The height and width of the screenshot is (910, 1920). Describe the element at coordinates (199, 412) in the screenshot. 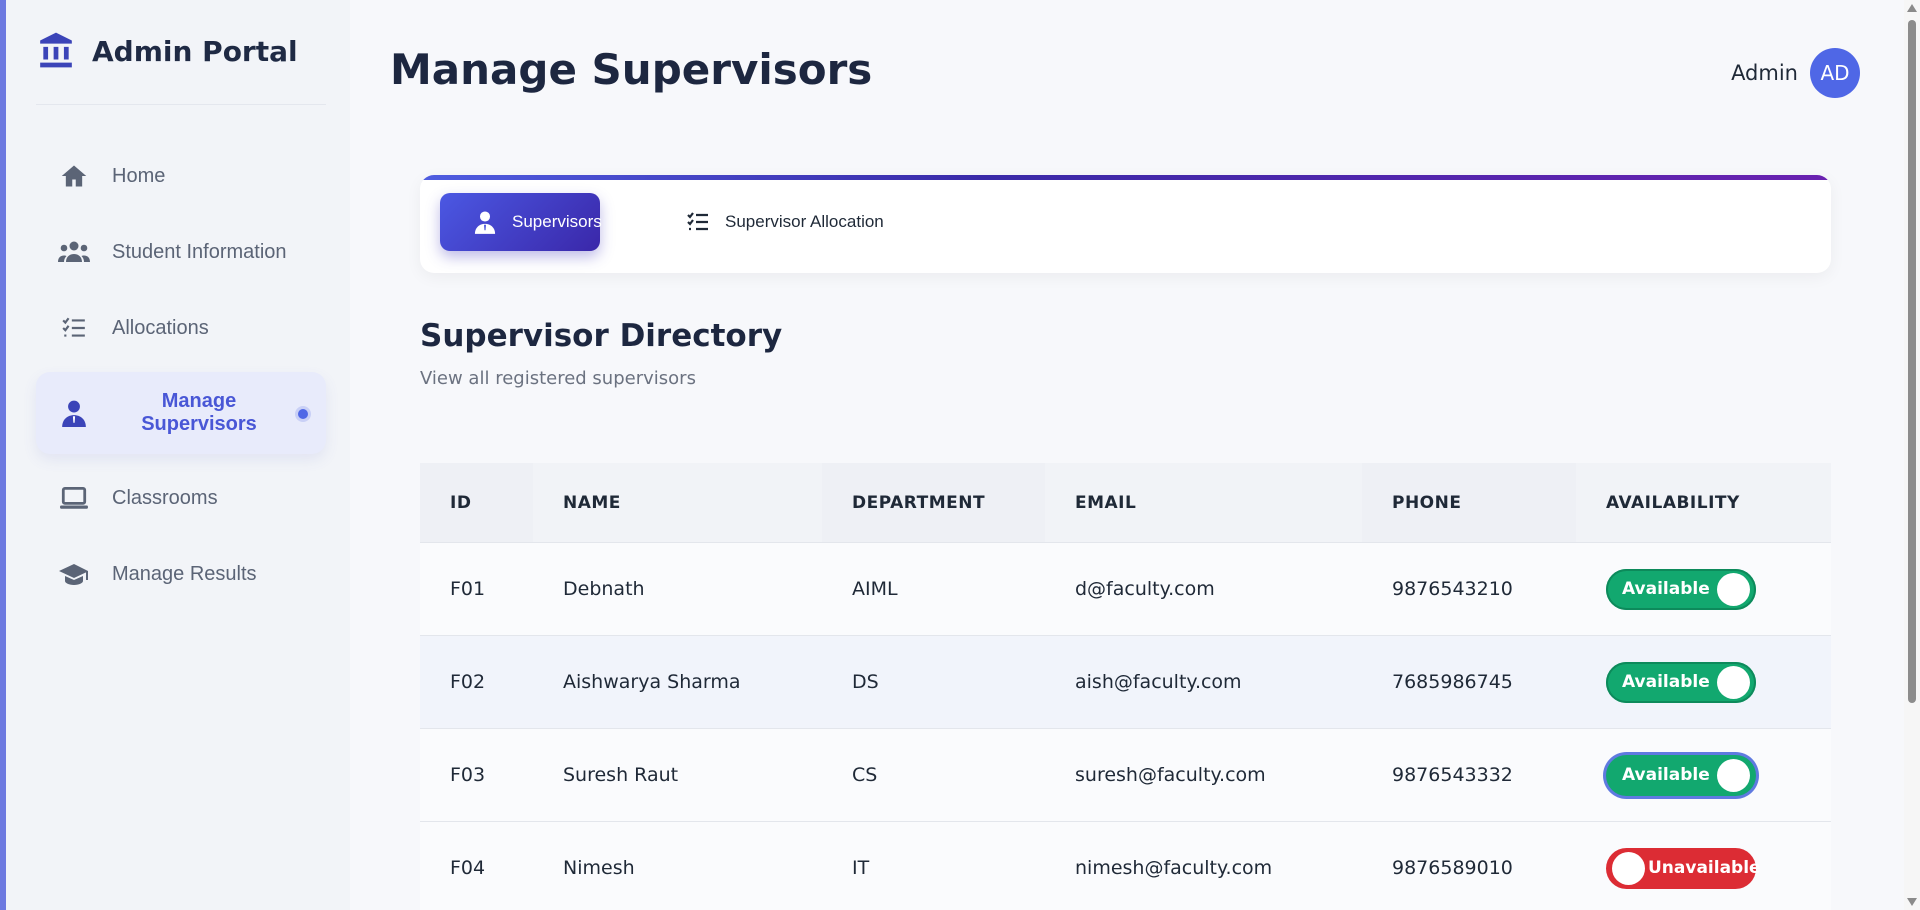

I see `sidebar-item-label: Manage Supervisors` at that location.